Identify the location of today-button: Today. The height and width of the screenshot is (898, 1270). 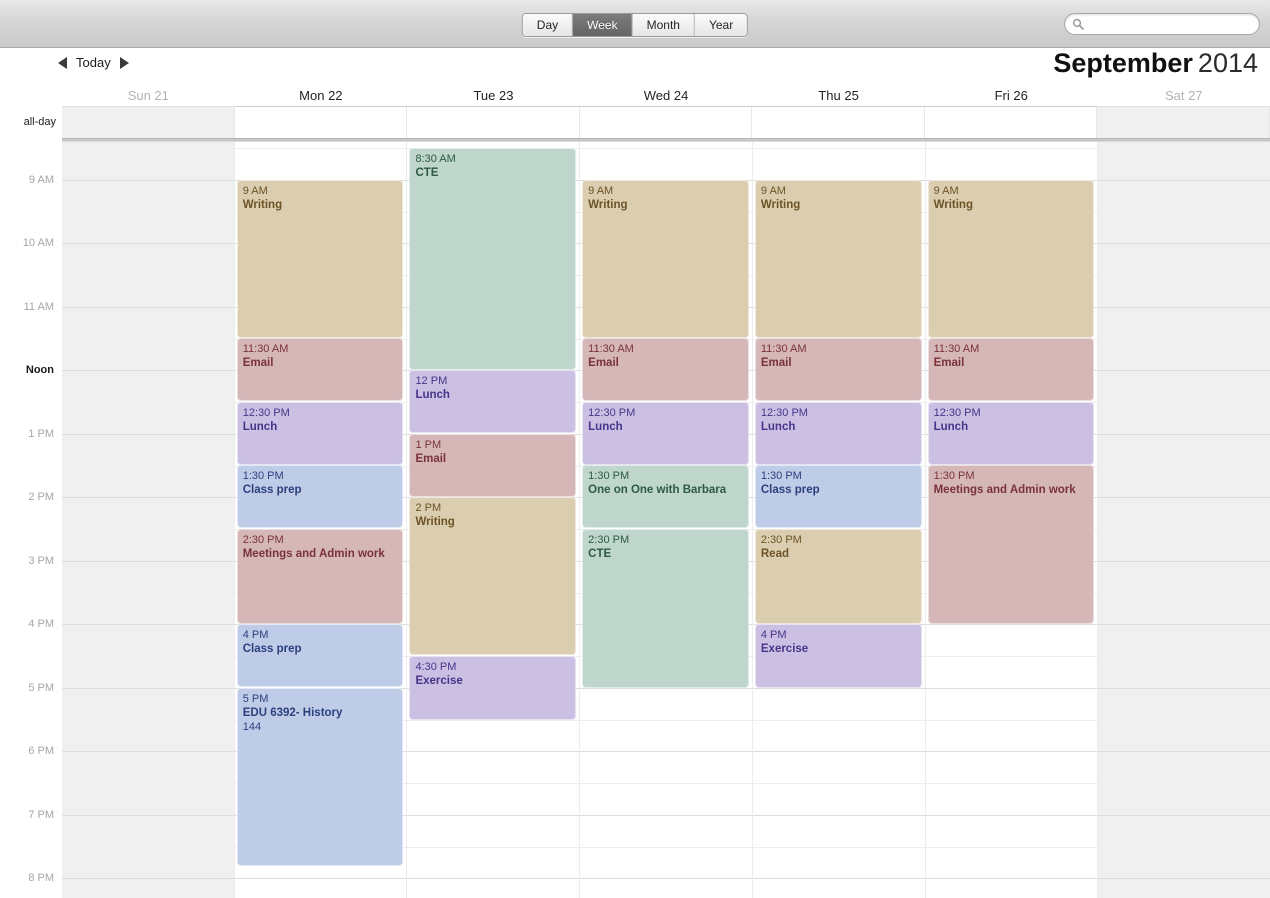
(93, 62).